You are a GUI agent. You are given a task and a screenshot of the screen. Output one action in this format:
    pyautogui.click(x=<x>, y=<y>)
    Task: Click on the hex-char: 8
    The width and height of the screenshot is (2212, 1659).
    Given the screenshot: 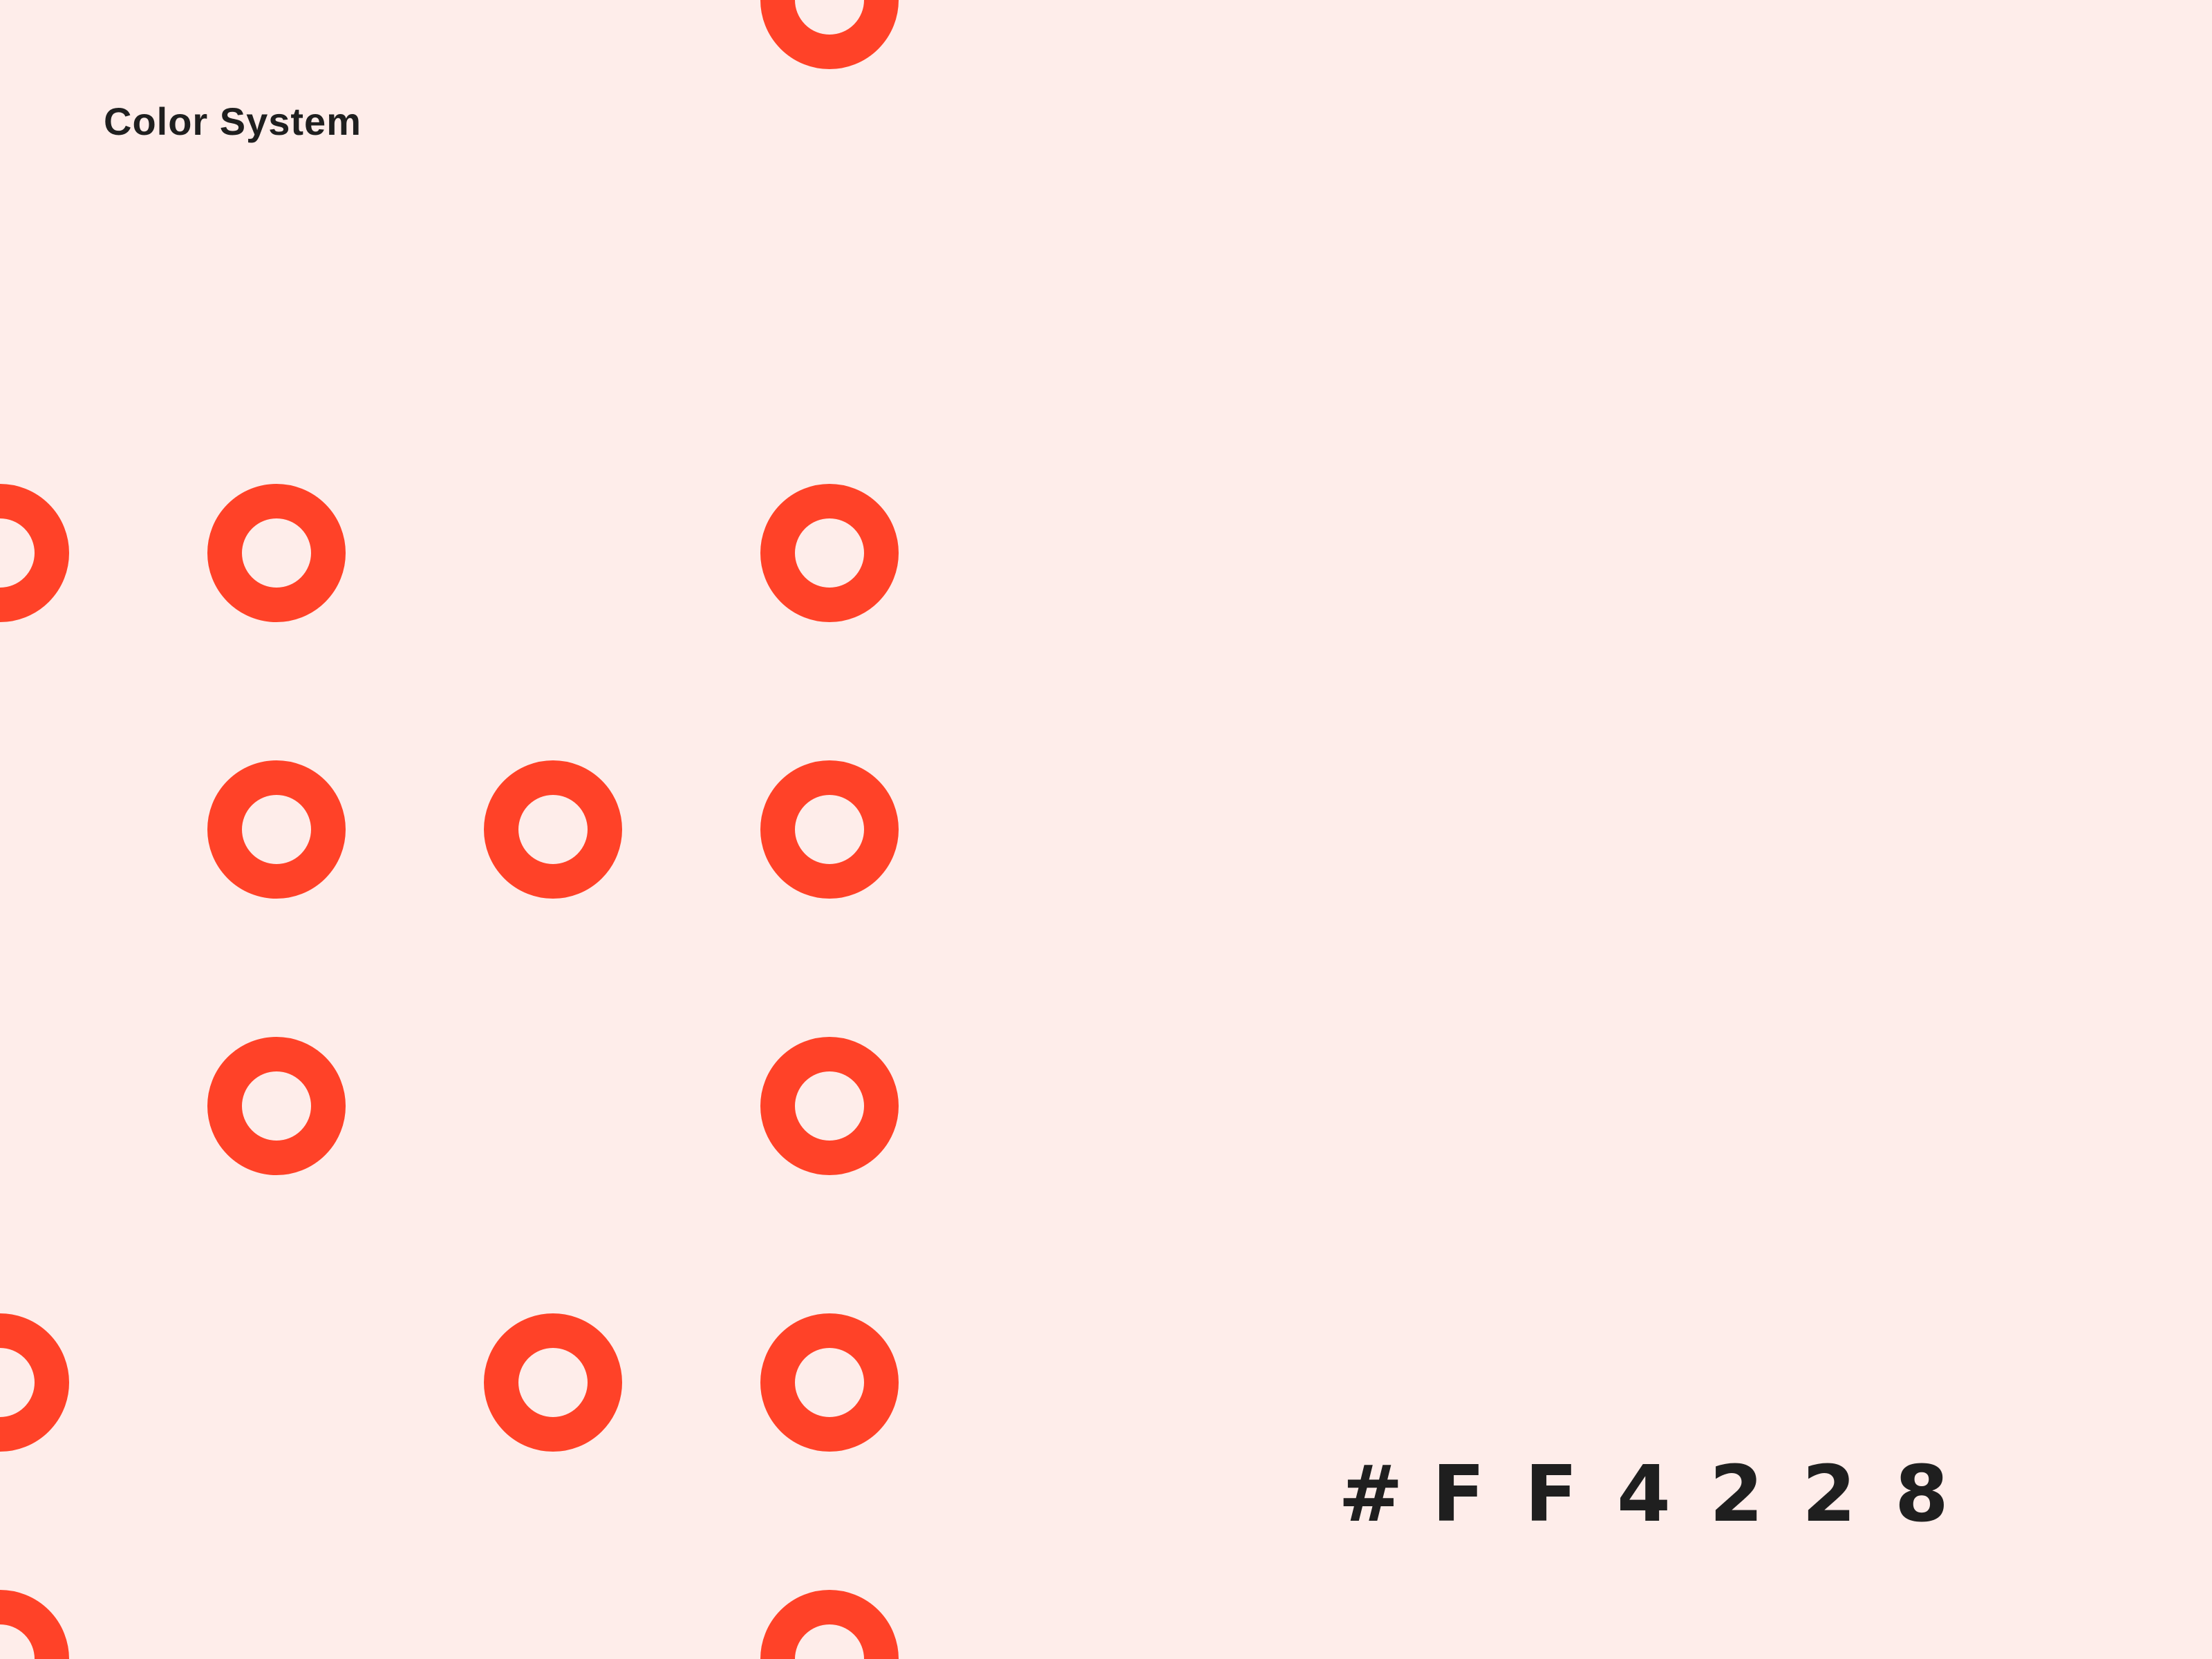 What is the action you would take?
    pyautogui.click(x=1922, y=1494)
    